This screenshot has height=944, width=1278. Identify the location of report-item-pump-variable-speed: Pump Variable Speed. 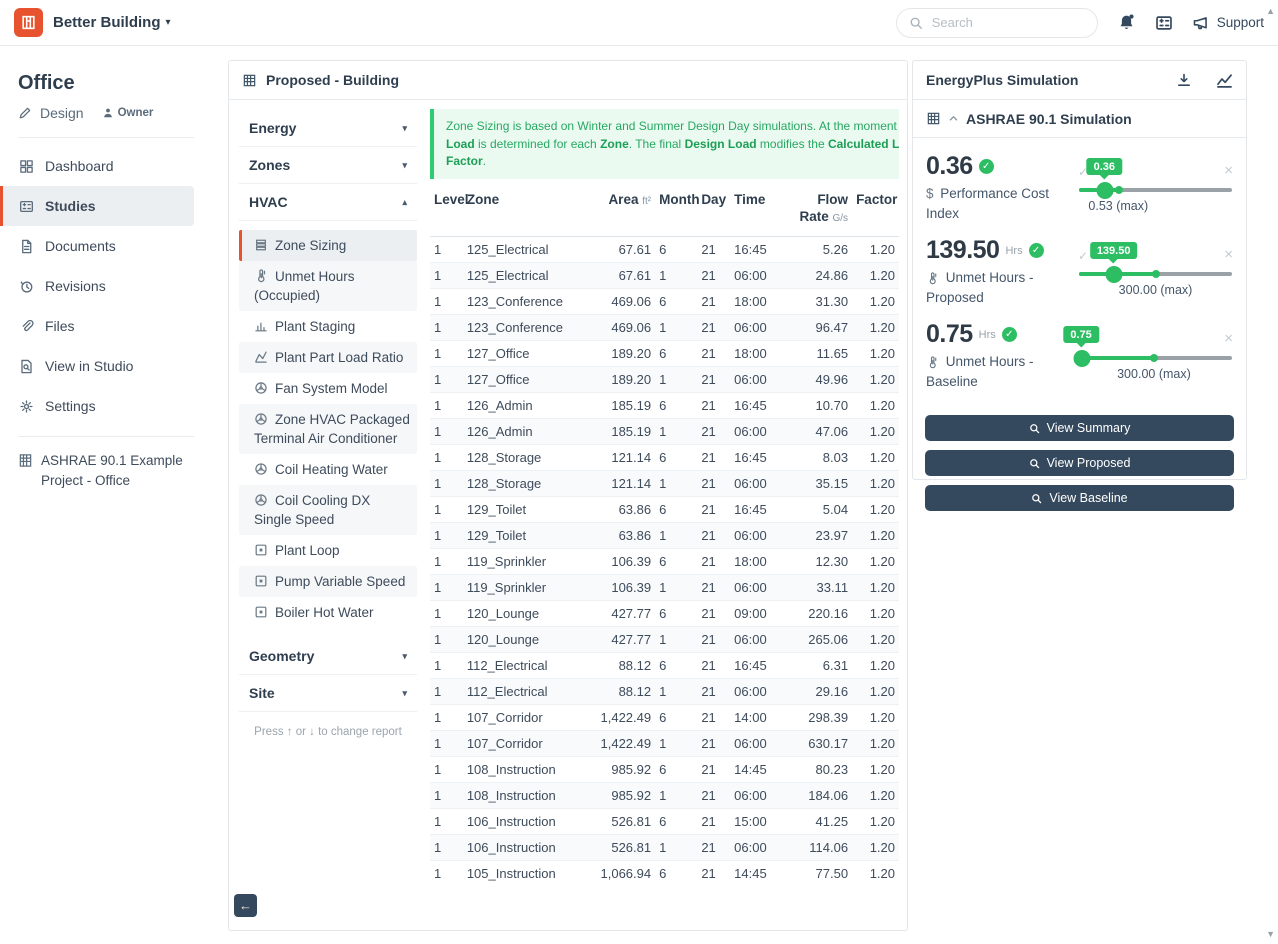
(328, 581).